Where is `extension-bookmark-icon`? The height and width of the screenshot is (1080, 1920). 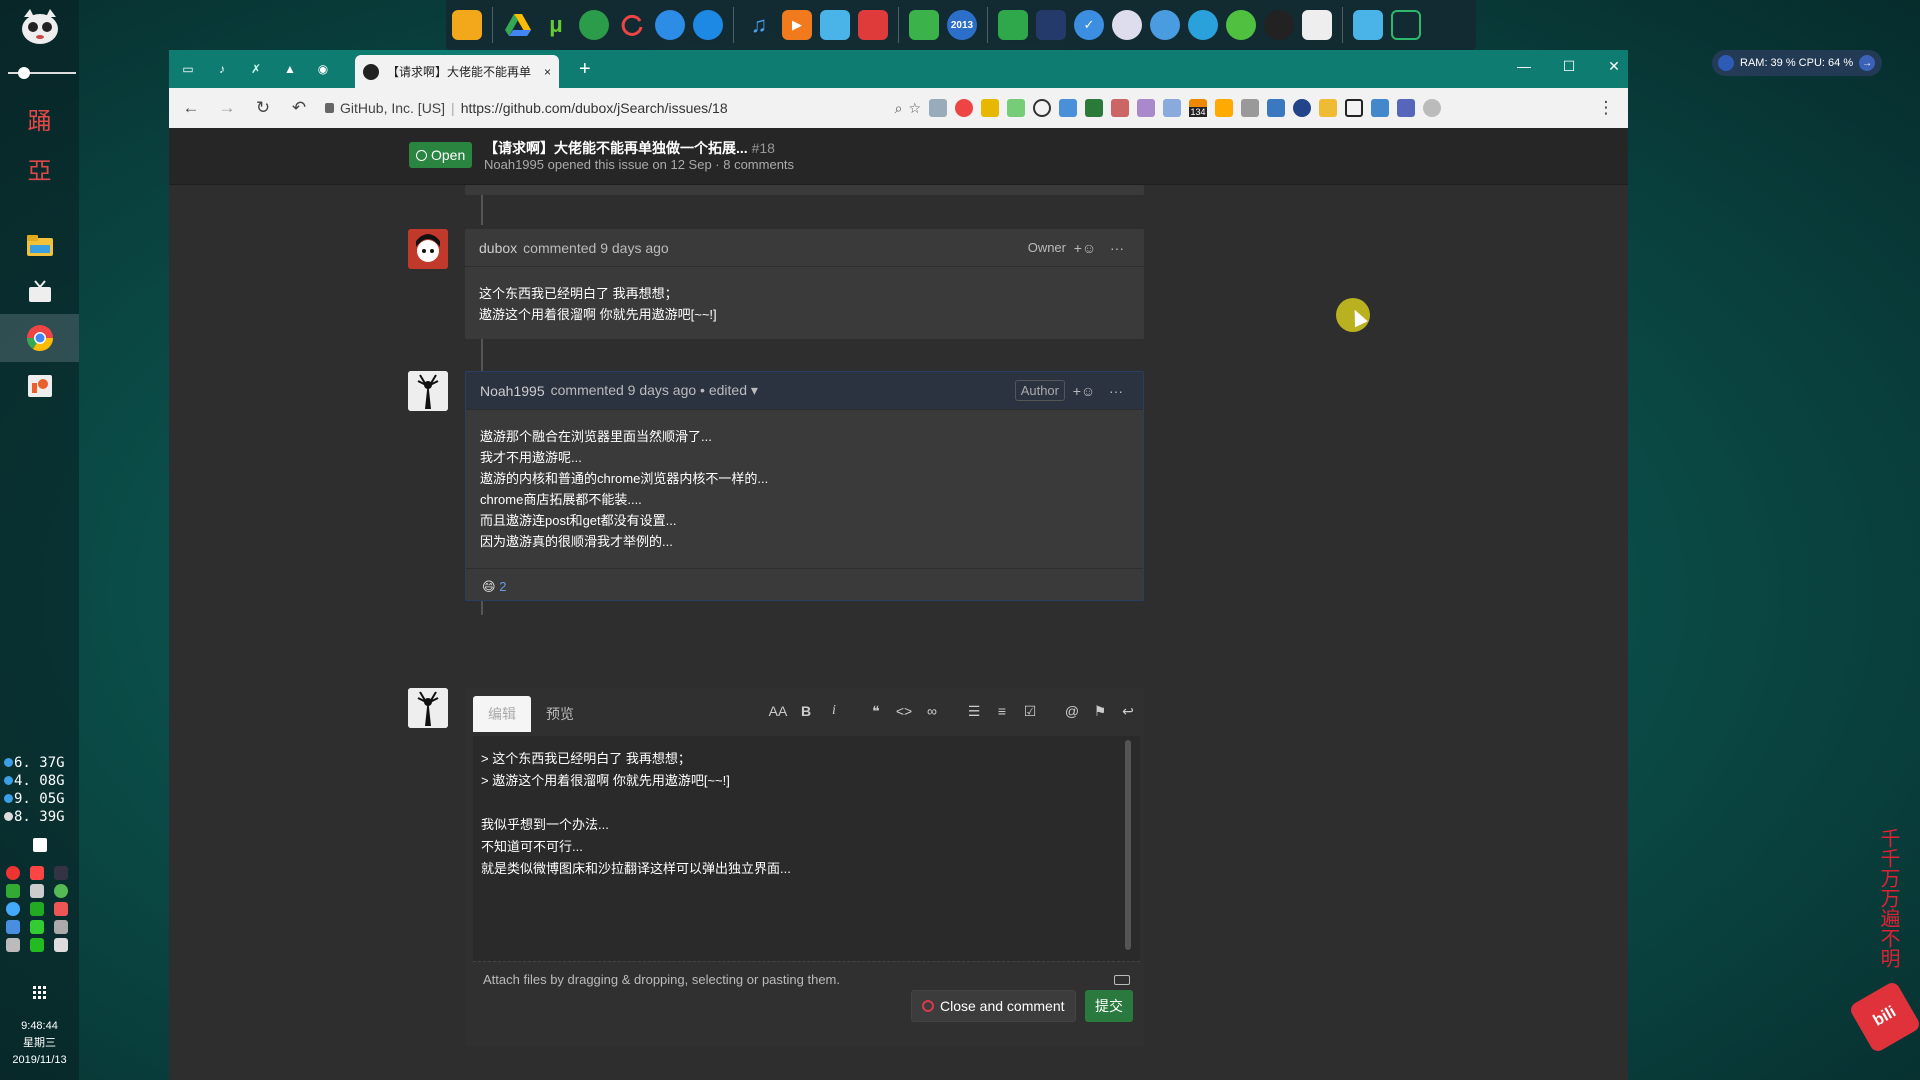
extension-bookmark-icon is located at coordinates (1354, 108).